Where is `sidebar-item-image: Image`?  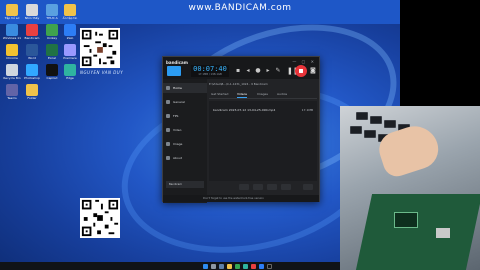 sidebar-item-image: Image is located at coordinates (185, 144).